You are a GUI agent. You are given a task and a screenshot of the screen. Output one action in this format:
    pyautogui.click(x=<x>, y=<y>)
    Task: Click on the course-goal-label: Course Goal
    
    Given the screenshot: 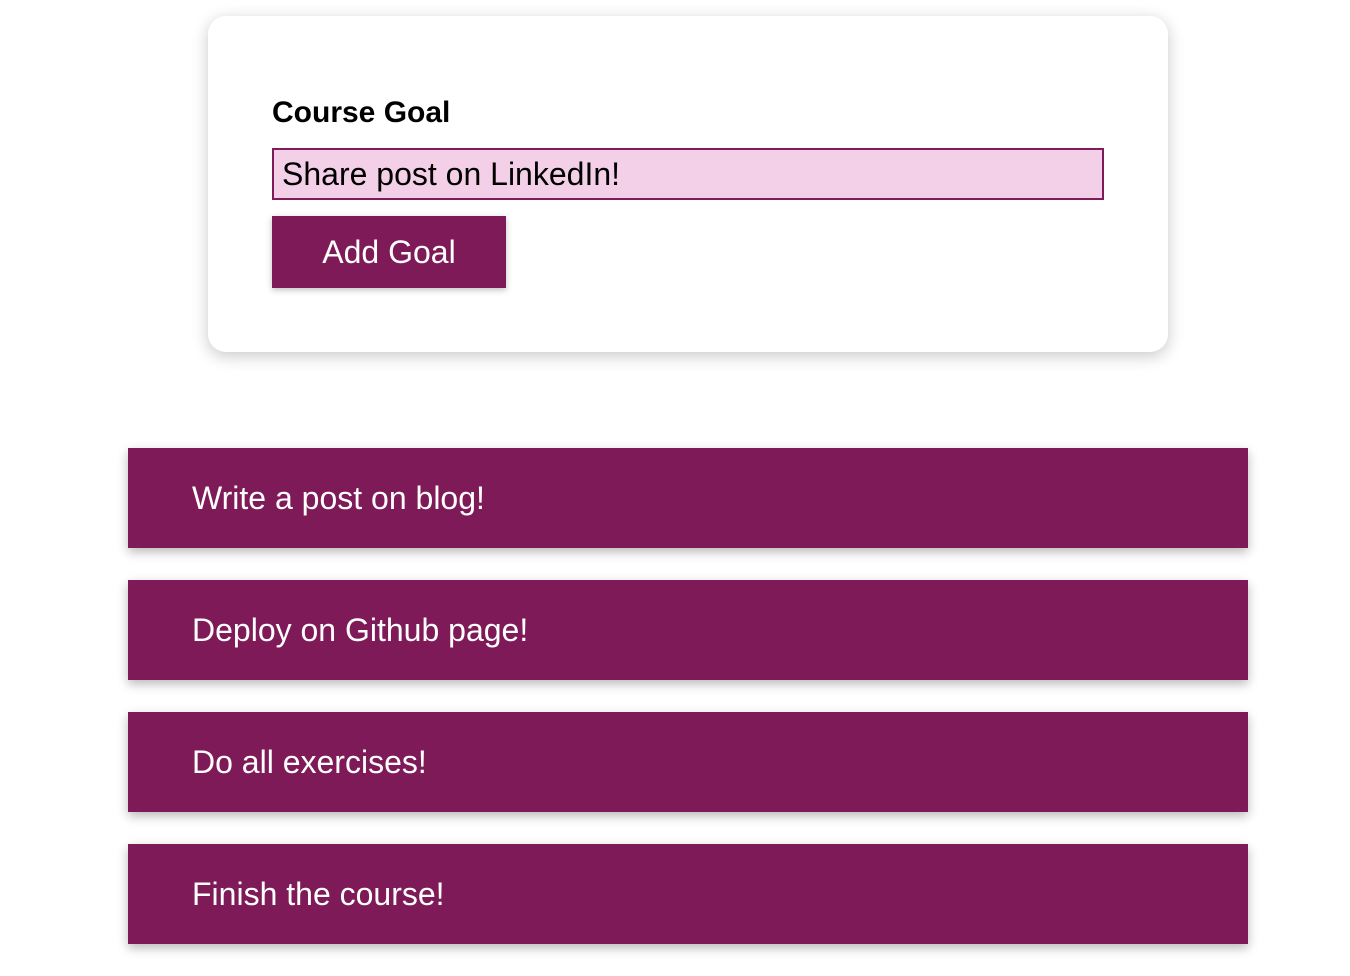 What is the action you would take?
    pyautogui.click(x=361, y=112)
    